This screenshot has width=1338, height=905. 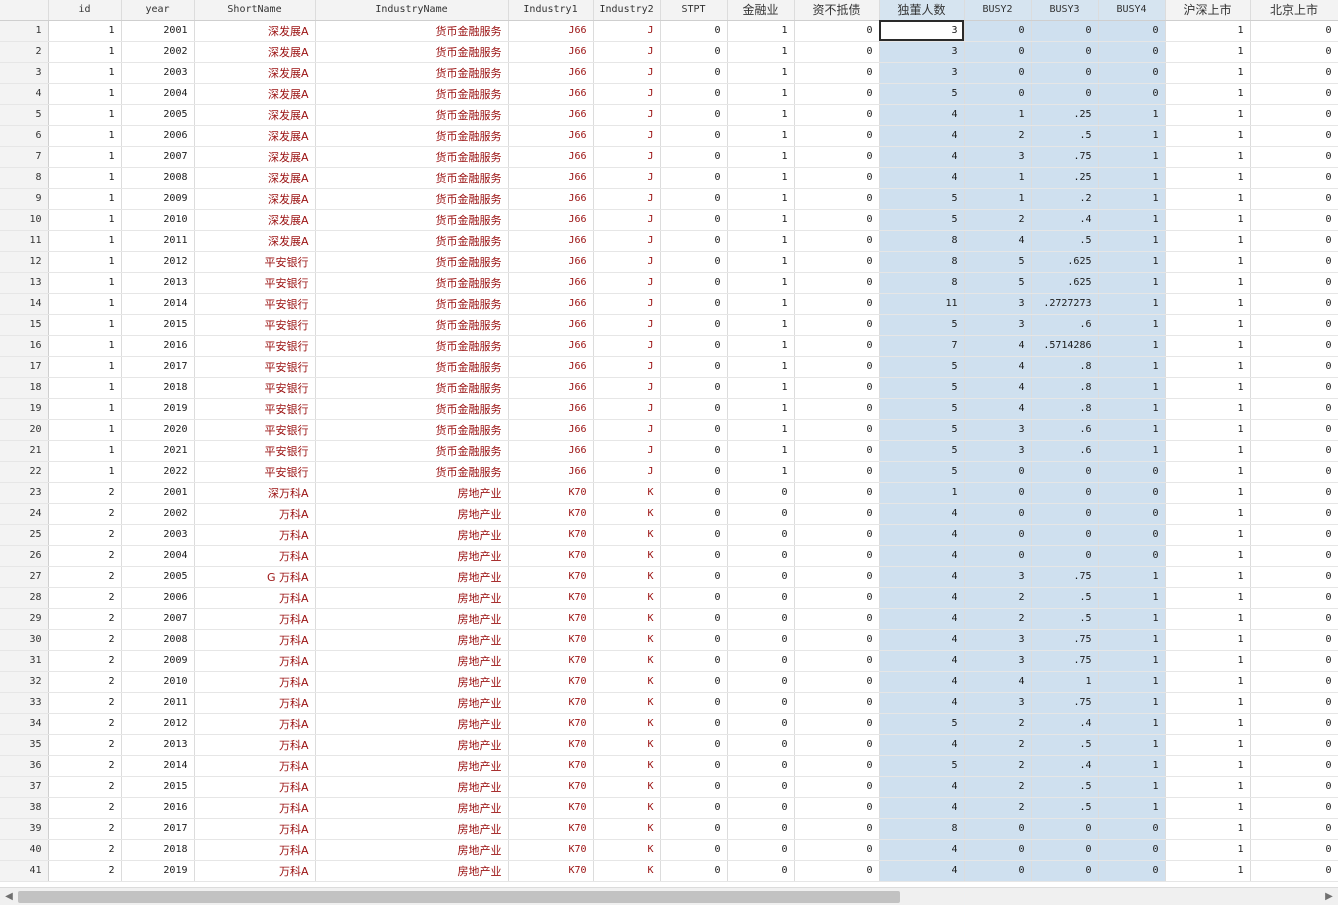 I want to click on cell-year: 2016, so click(x=158, y=808).